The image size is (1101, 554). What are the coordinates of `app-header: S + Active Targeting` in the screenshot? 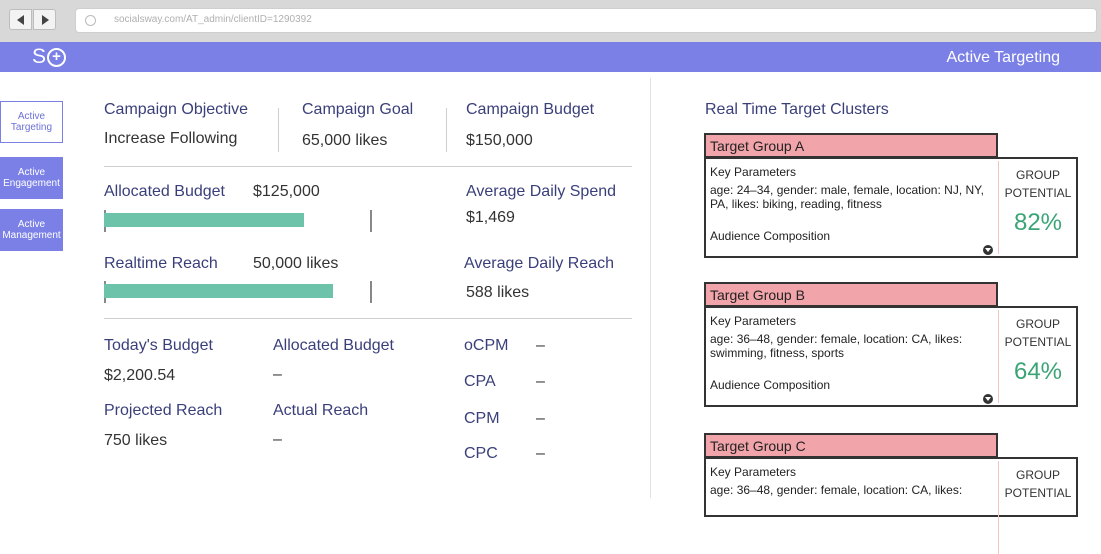 It's located at (550, 57).